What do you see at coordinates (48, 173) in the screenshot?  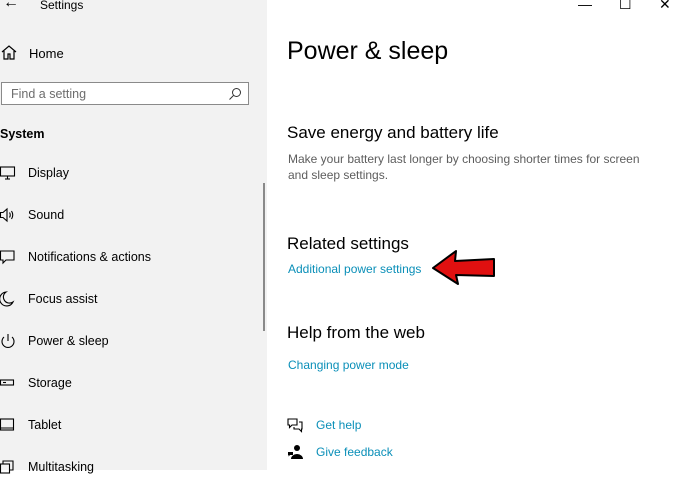 I see `sidebar-item-label: Display` at bounding box center [48, 173].